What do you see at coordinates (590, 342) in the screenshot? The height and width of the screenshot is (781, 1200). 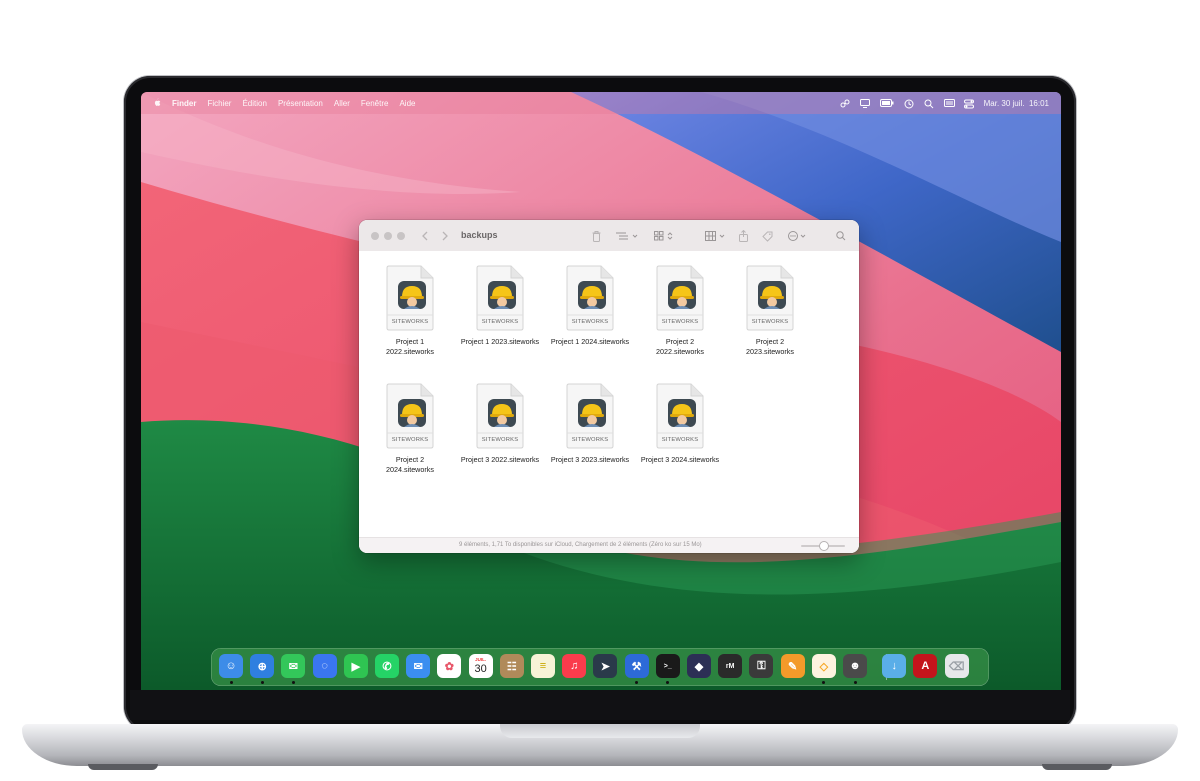 I see `file-name: Project 1 2024.siteworks` at bounding box center [590, 342].